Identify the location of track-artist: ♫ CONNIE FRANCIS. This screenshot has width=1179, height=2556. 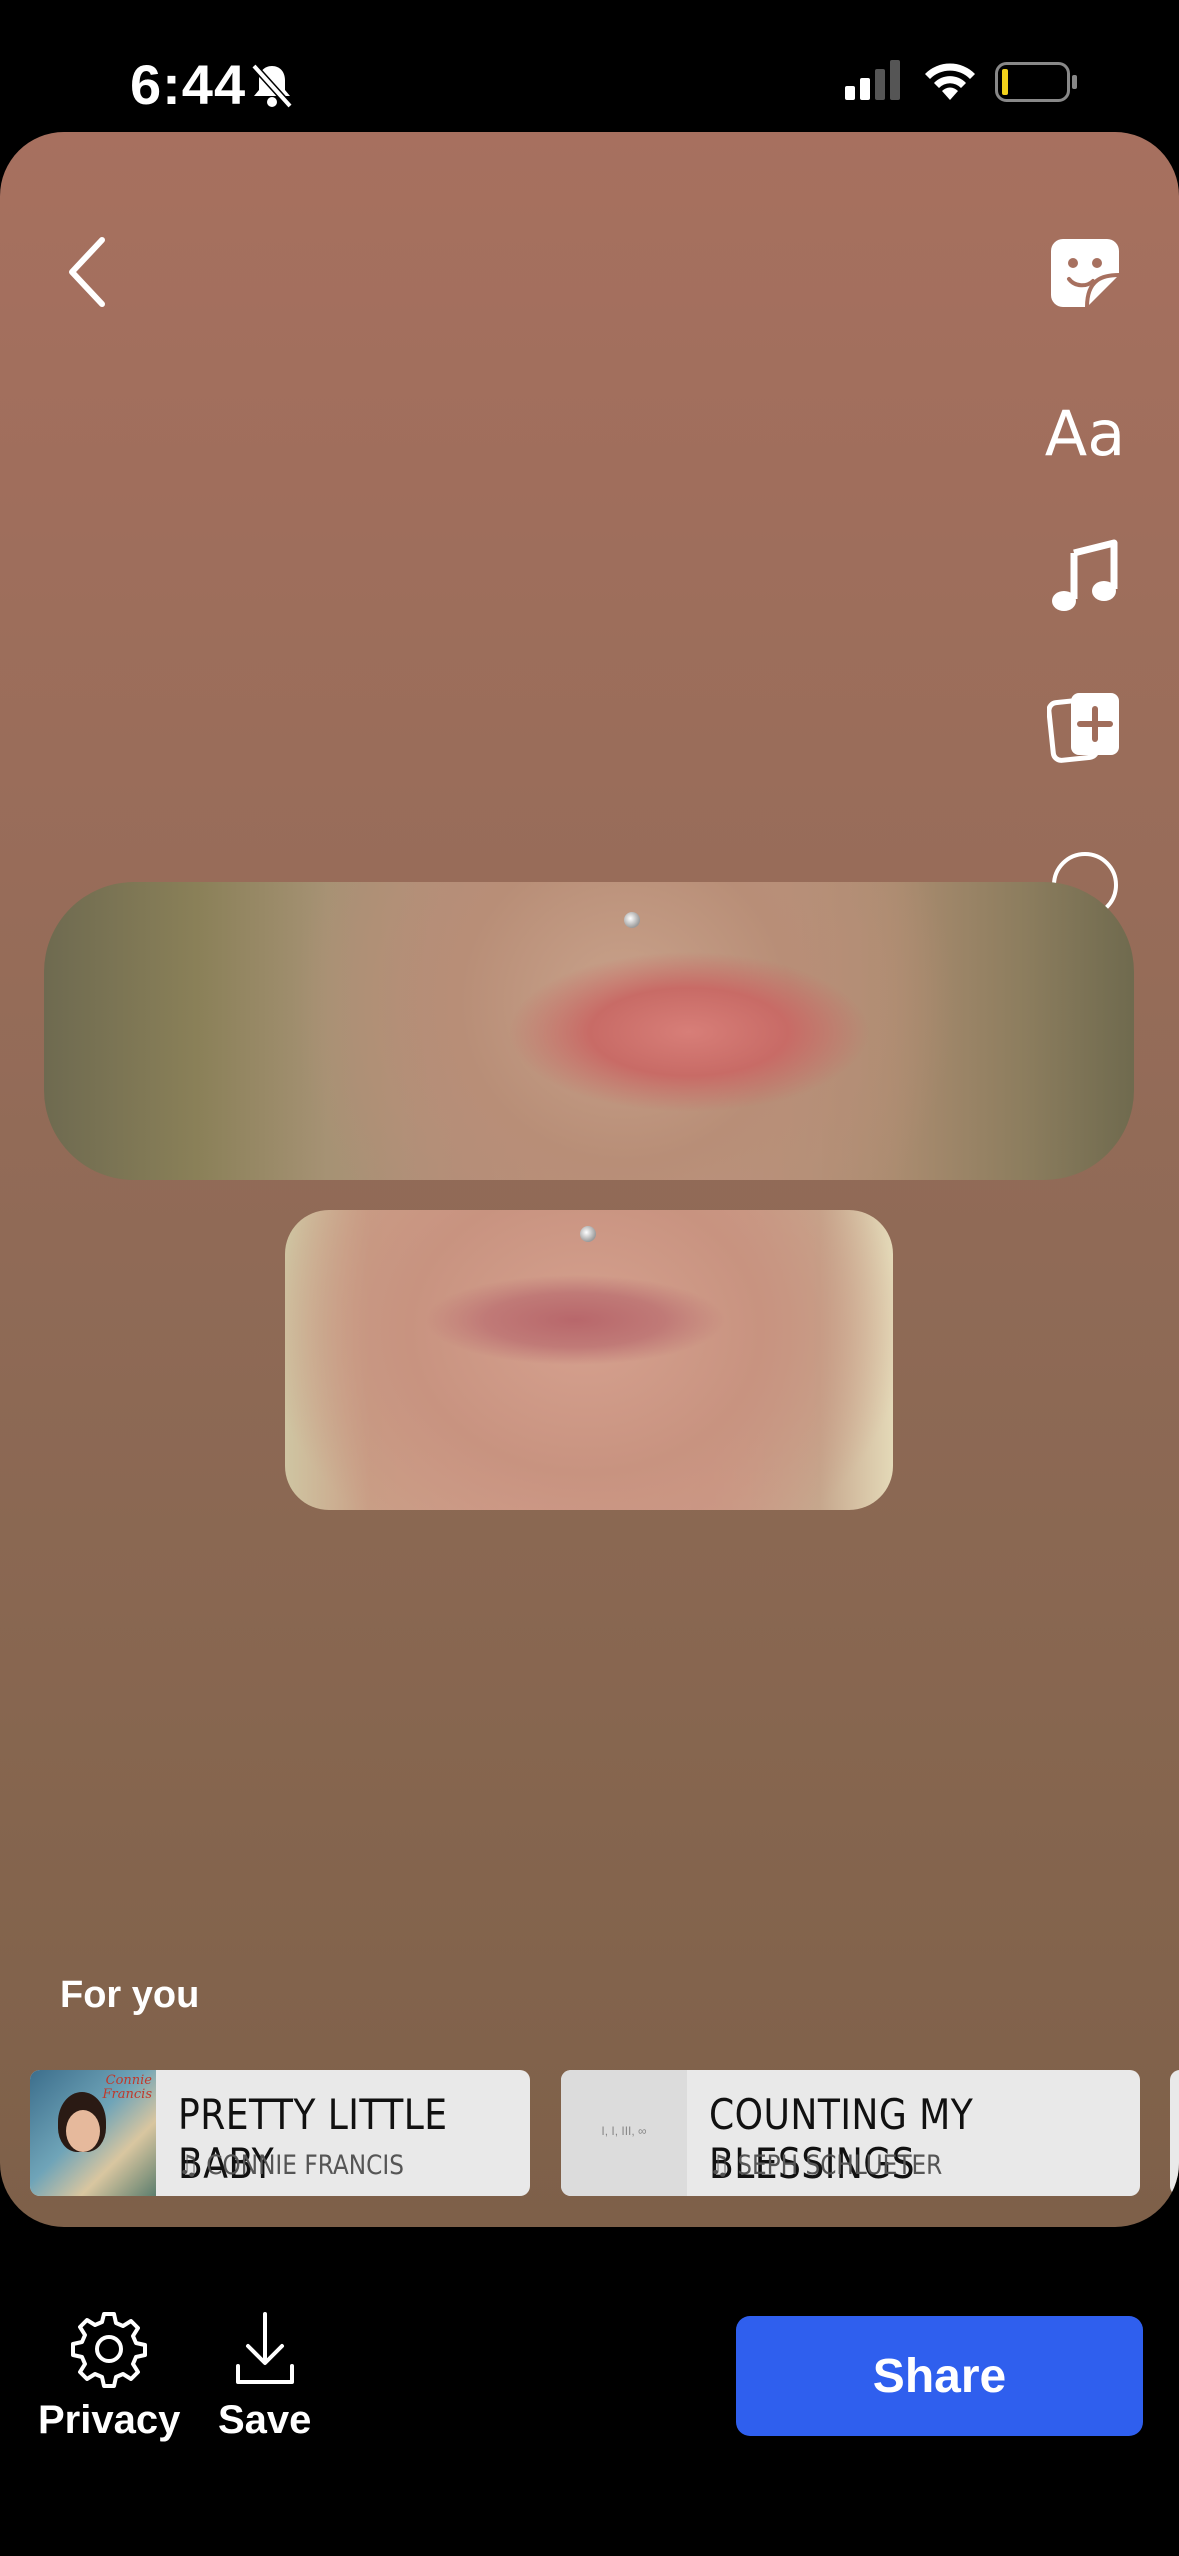
(291, 2165).